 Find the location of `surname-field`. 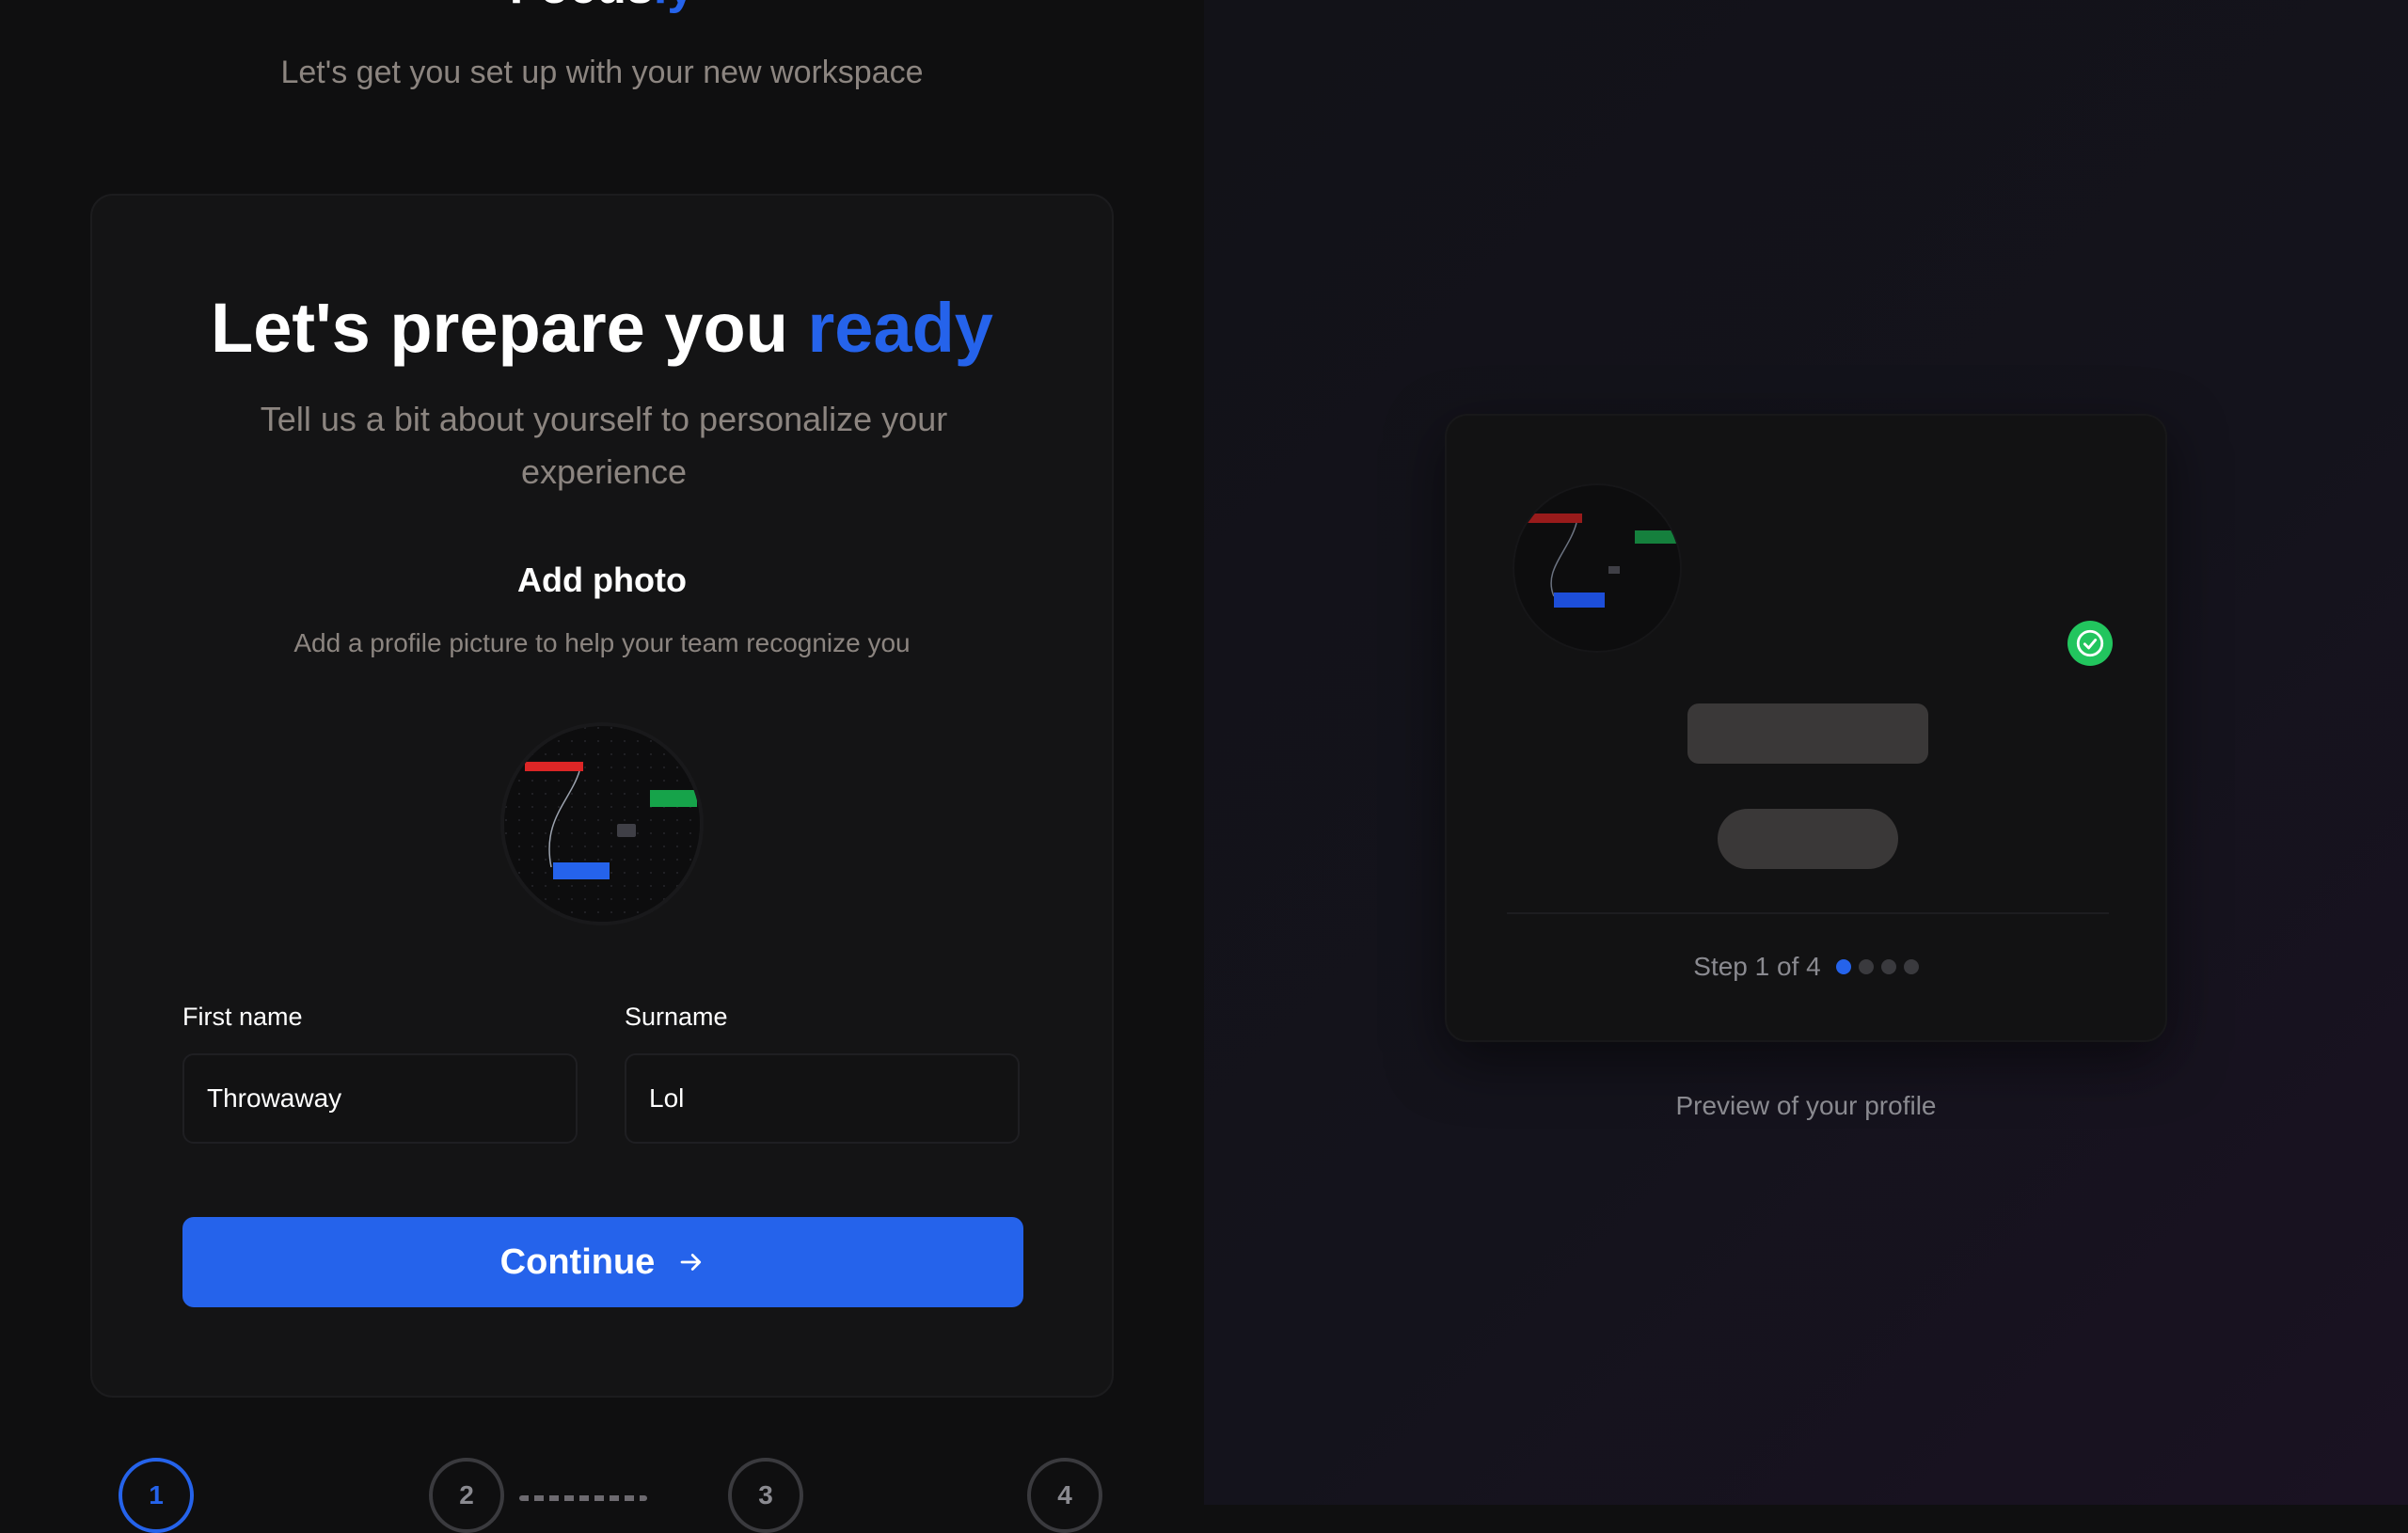

surname-field is located at coordinates (822, 1099).